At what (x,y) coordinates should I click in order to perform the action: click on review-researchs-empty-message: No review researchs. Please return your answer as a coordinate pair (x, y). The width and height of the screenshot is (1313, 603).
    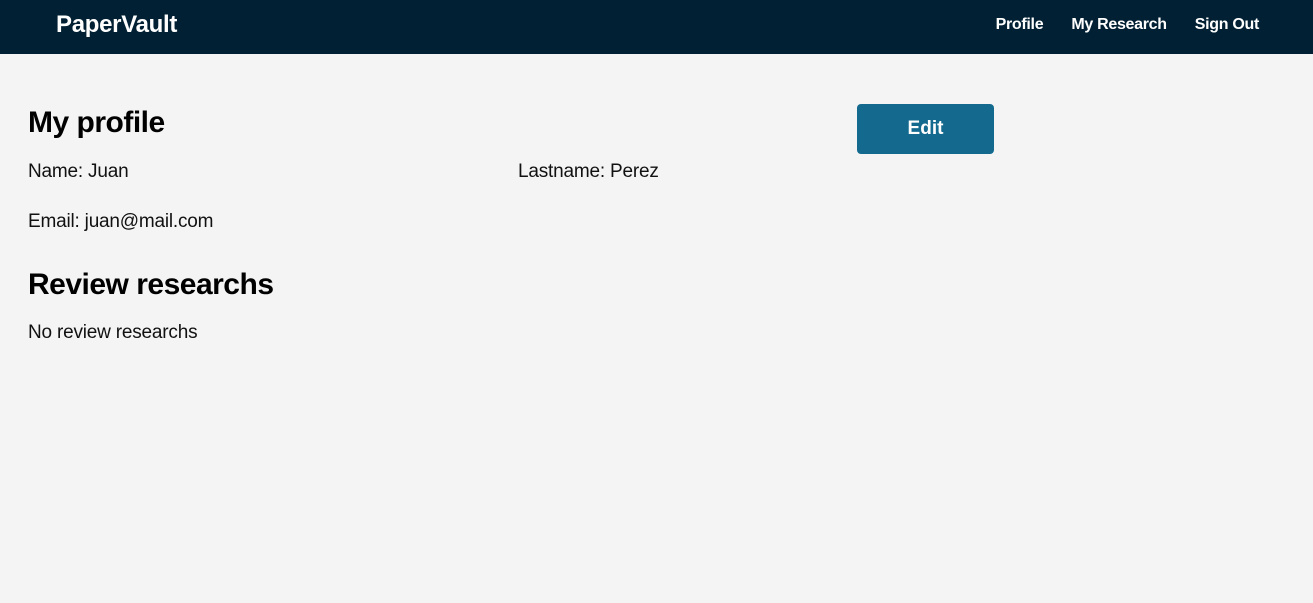
    Looking at the image, I should click on (113, 332).